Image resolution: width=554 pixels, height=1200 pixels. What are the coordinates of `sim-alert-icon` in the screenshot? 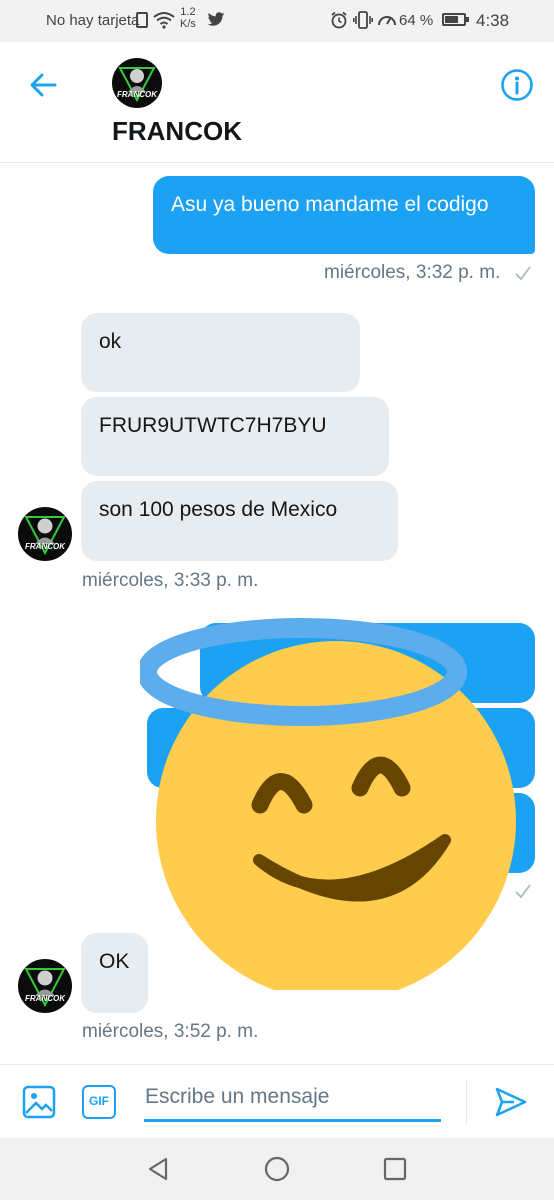 It's located at (142, 20).